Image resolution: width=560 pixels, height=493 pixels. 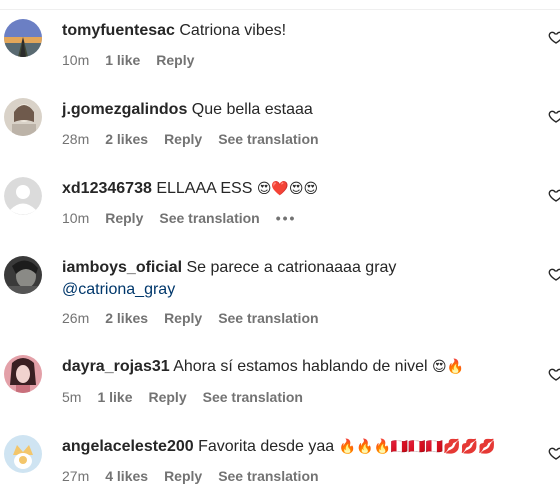 I want to click on comment-text: Catriona vibes!, so click(x=233, y=30).